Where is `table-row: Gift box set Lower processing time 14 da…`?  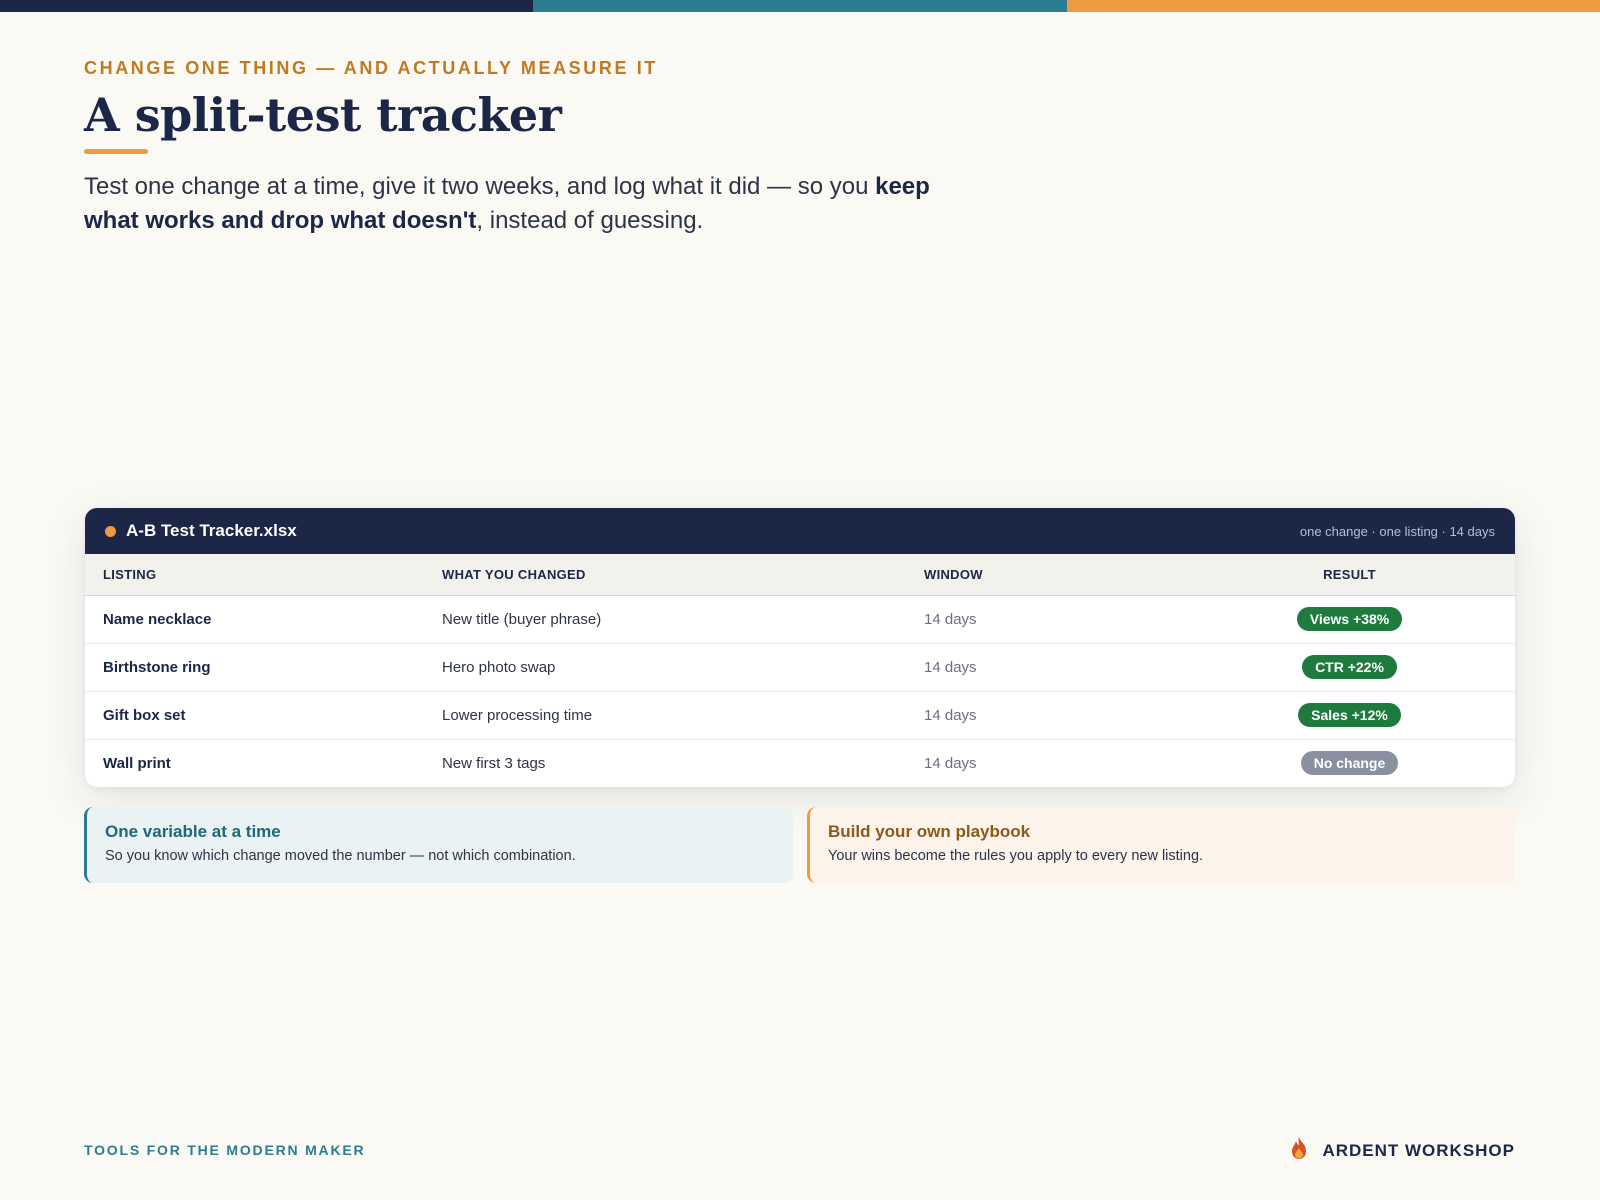 table-row: Gift box set Lower processing time 14 da… is located at coordinates (800, 715).